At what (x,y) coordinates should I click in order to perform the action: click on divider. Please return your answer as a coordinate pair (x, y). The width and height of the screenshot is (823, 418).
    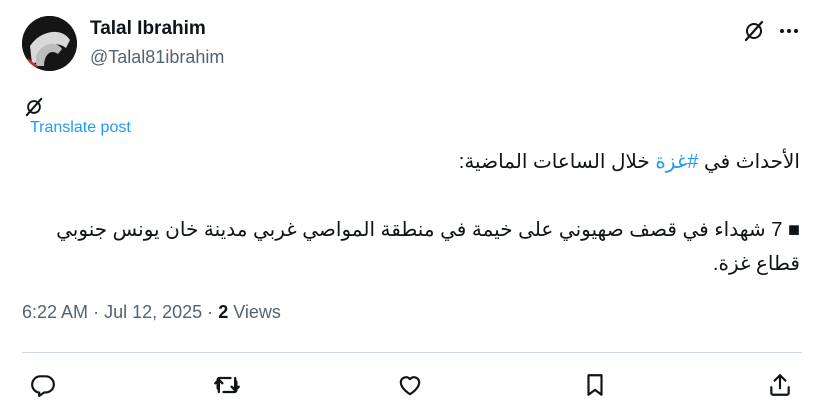
    Looking at the image, I should click on (412, 352).